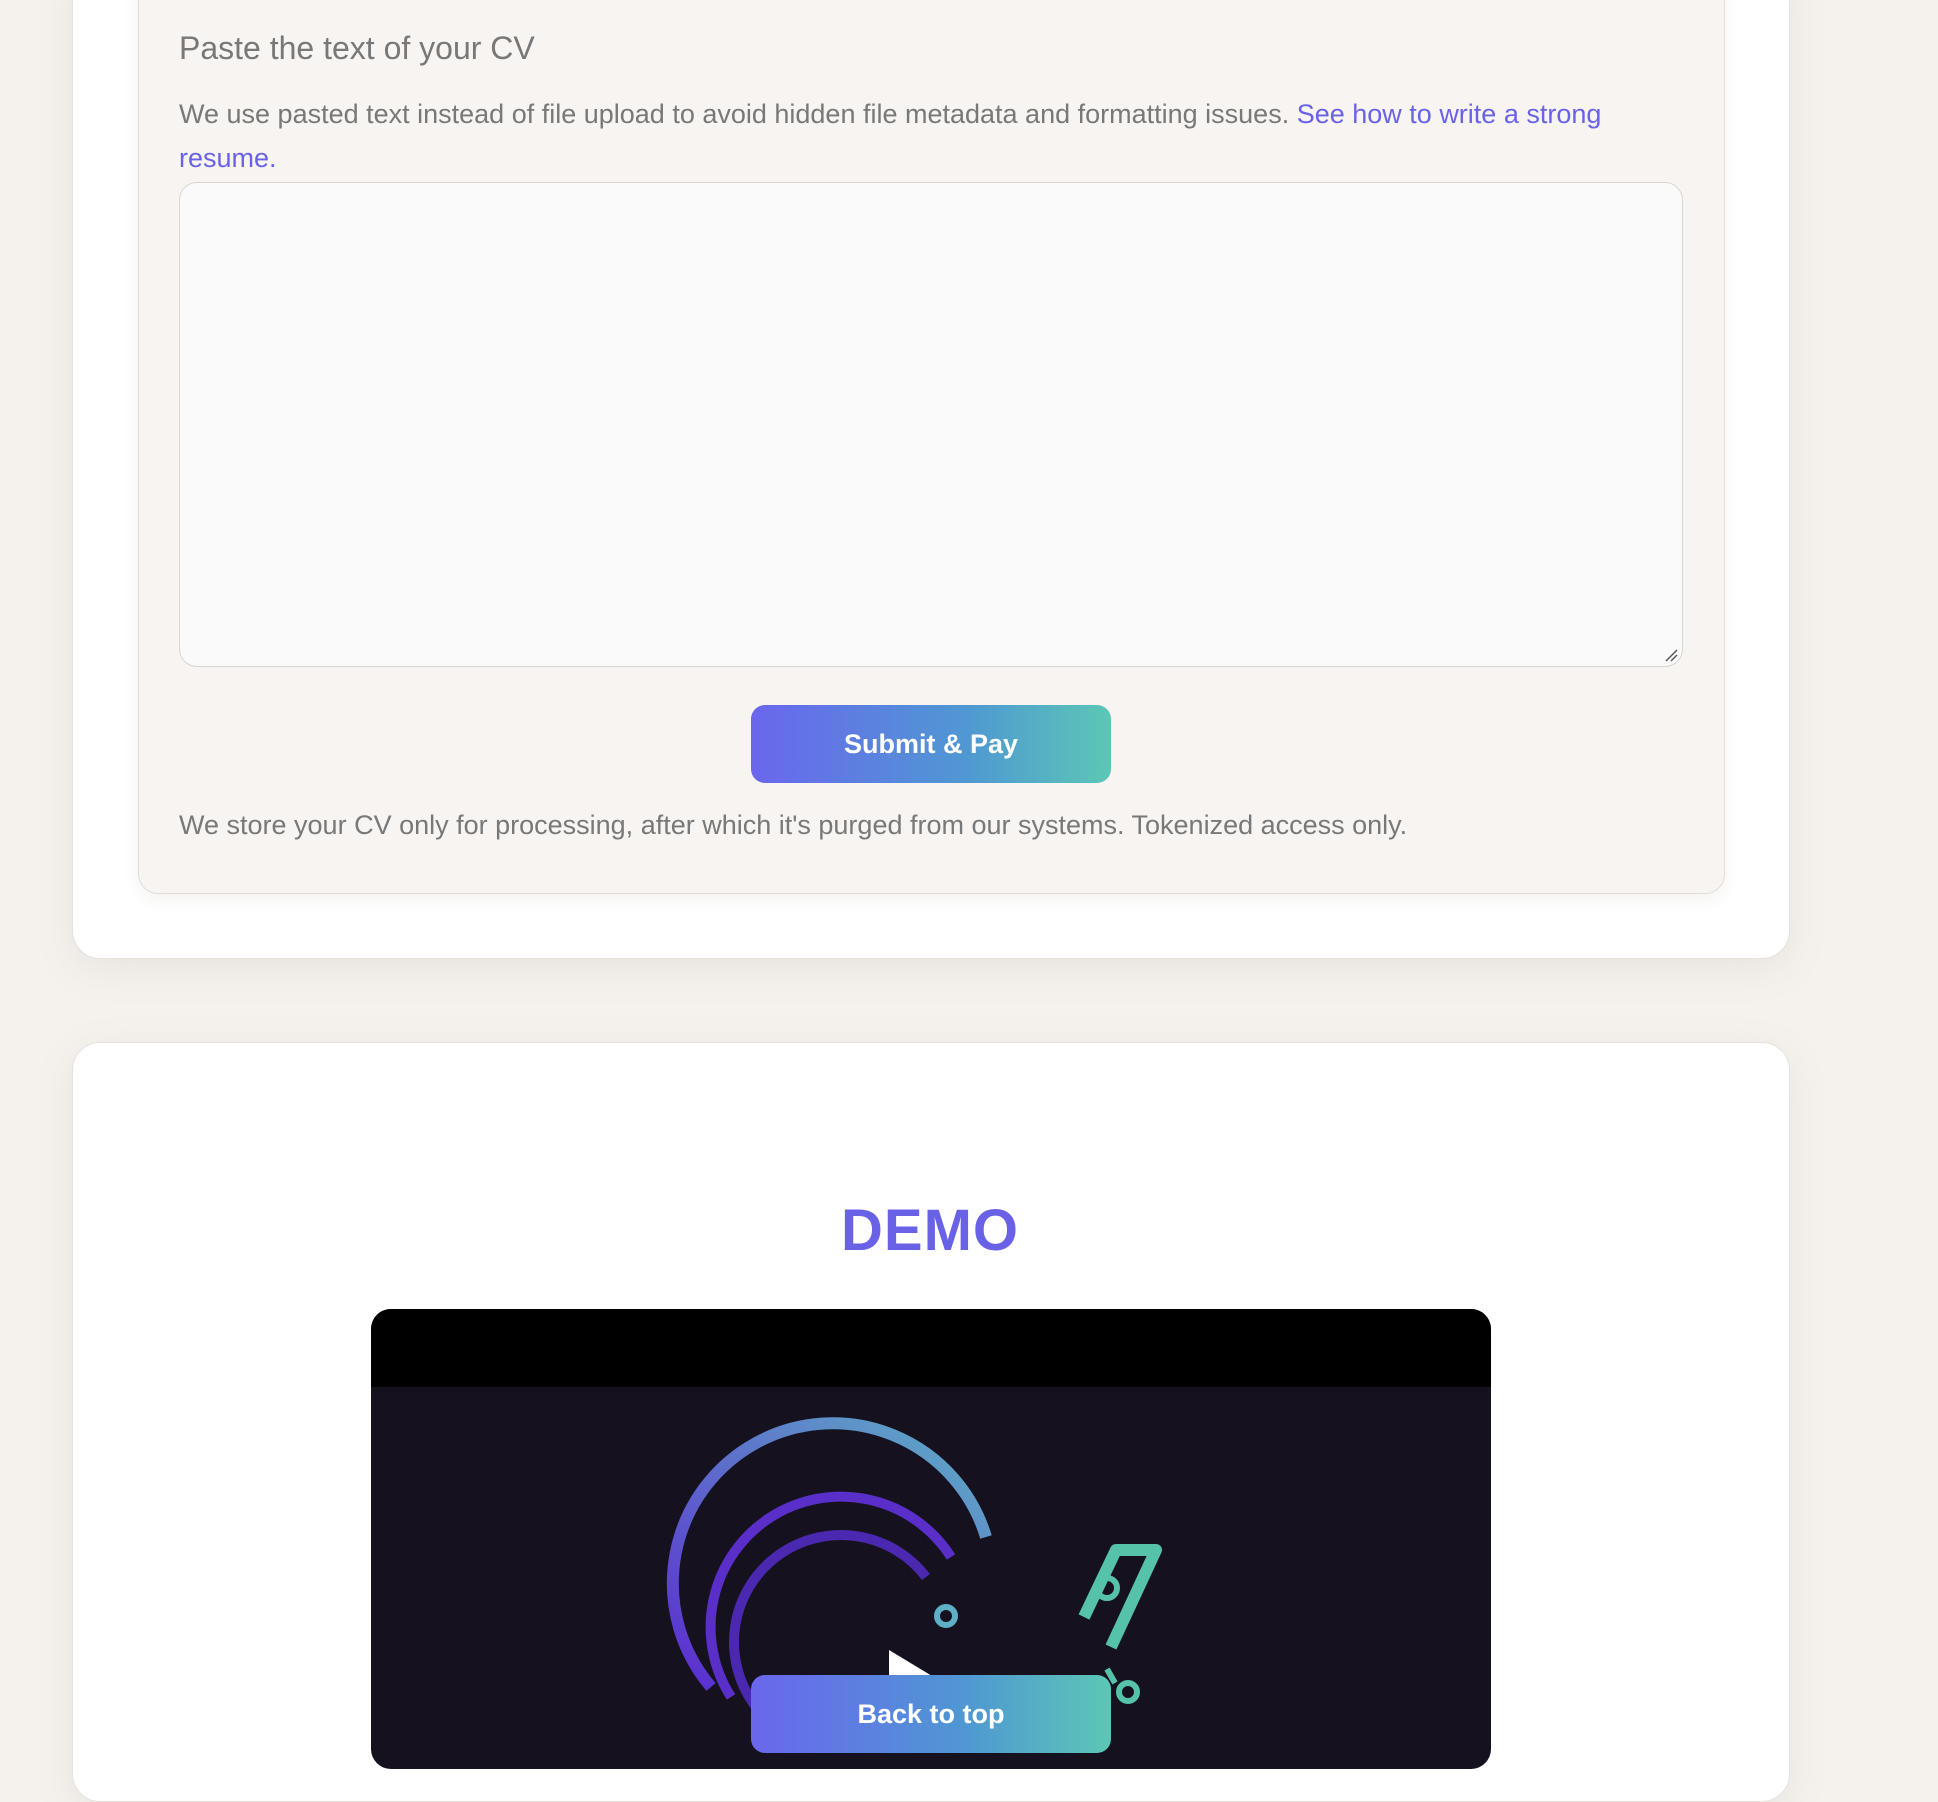  What do you see at coordinates (1671, 655) in the screenshot?
I see `resize-handle-icon` at bounding box center [1671, 655].